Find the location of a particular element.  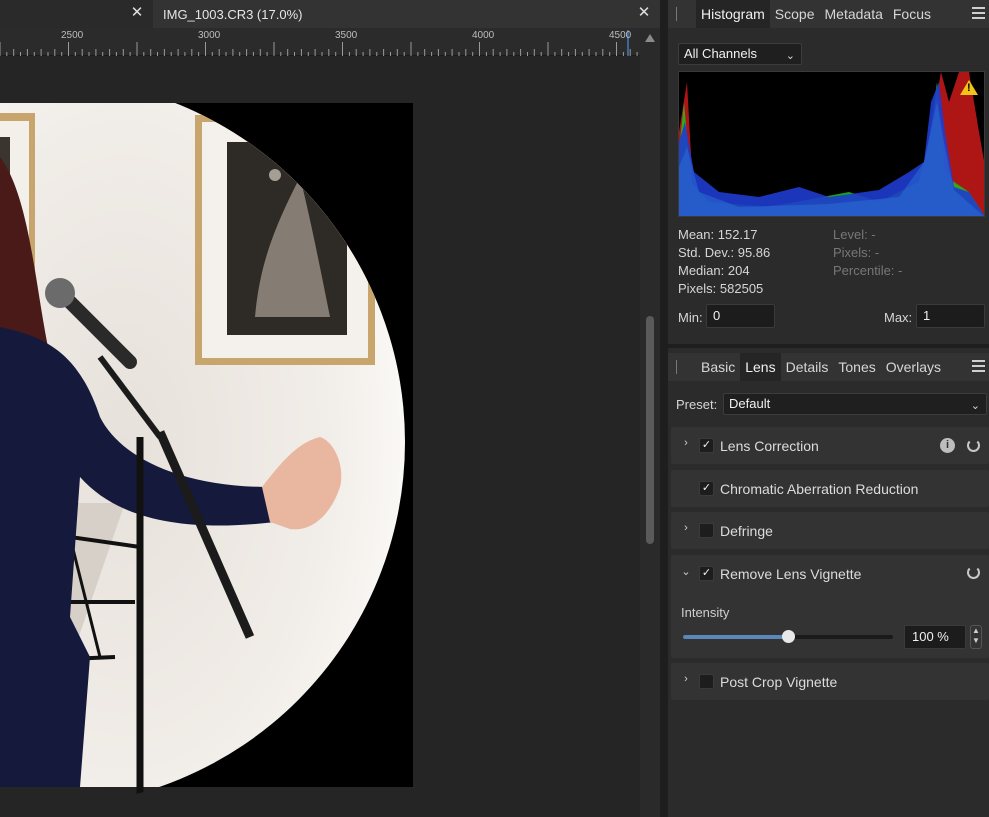

intensity-input: 100 % is located at coordinates (935, 637).